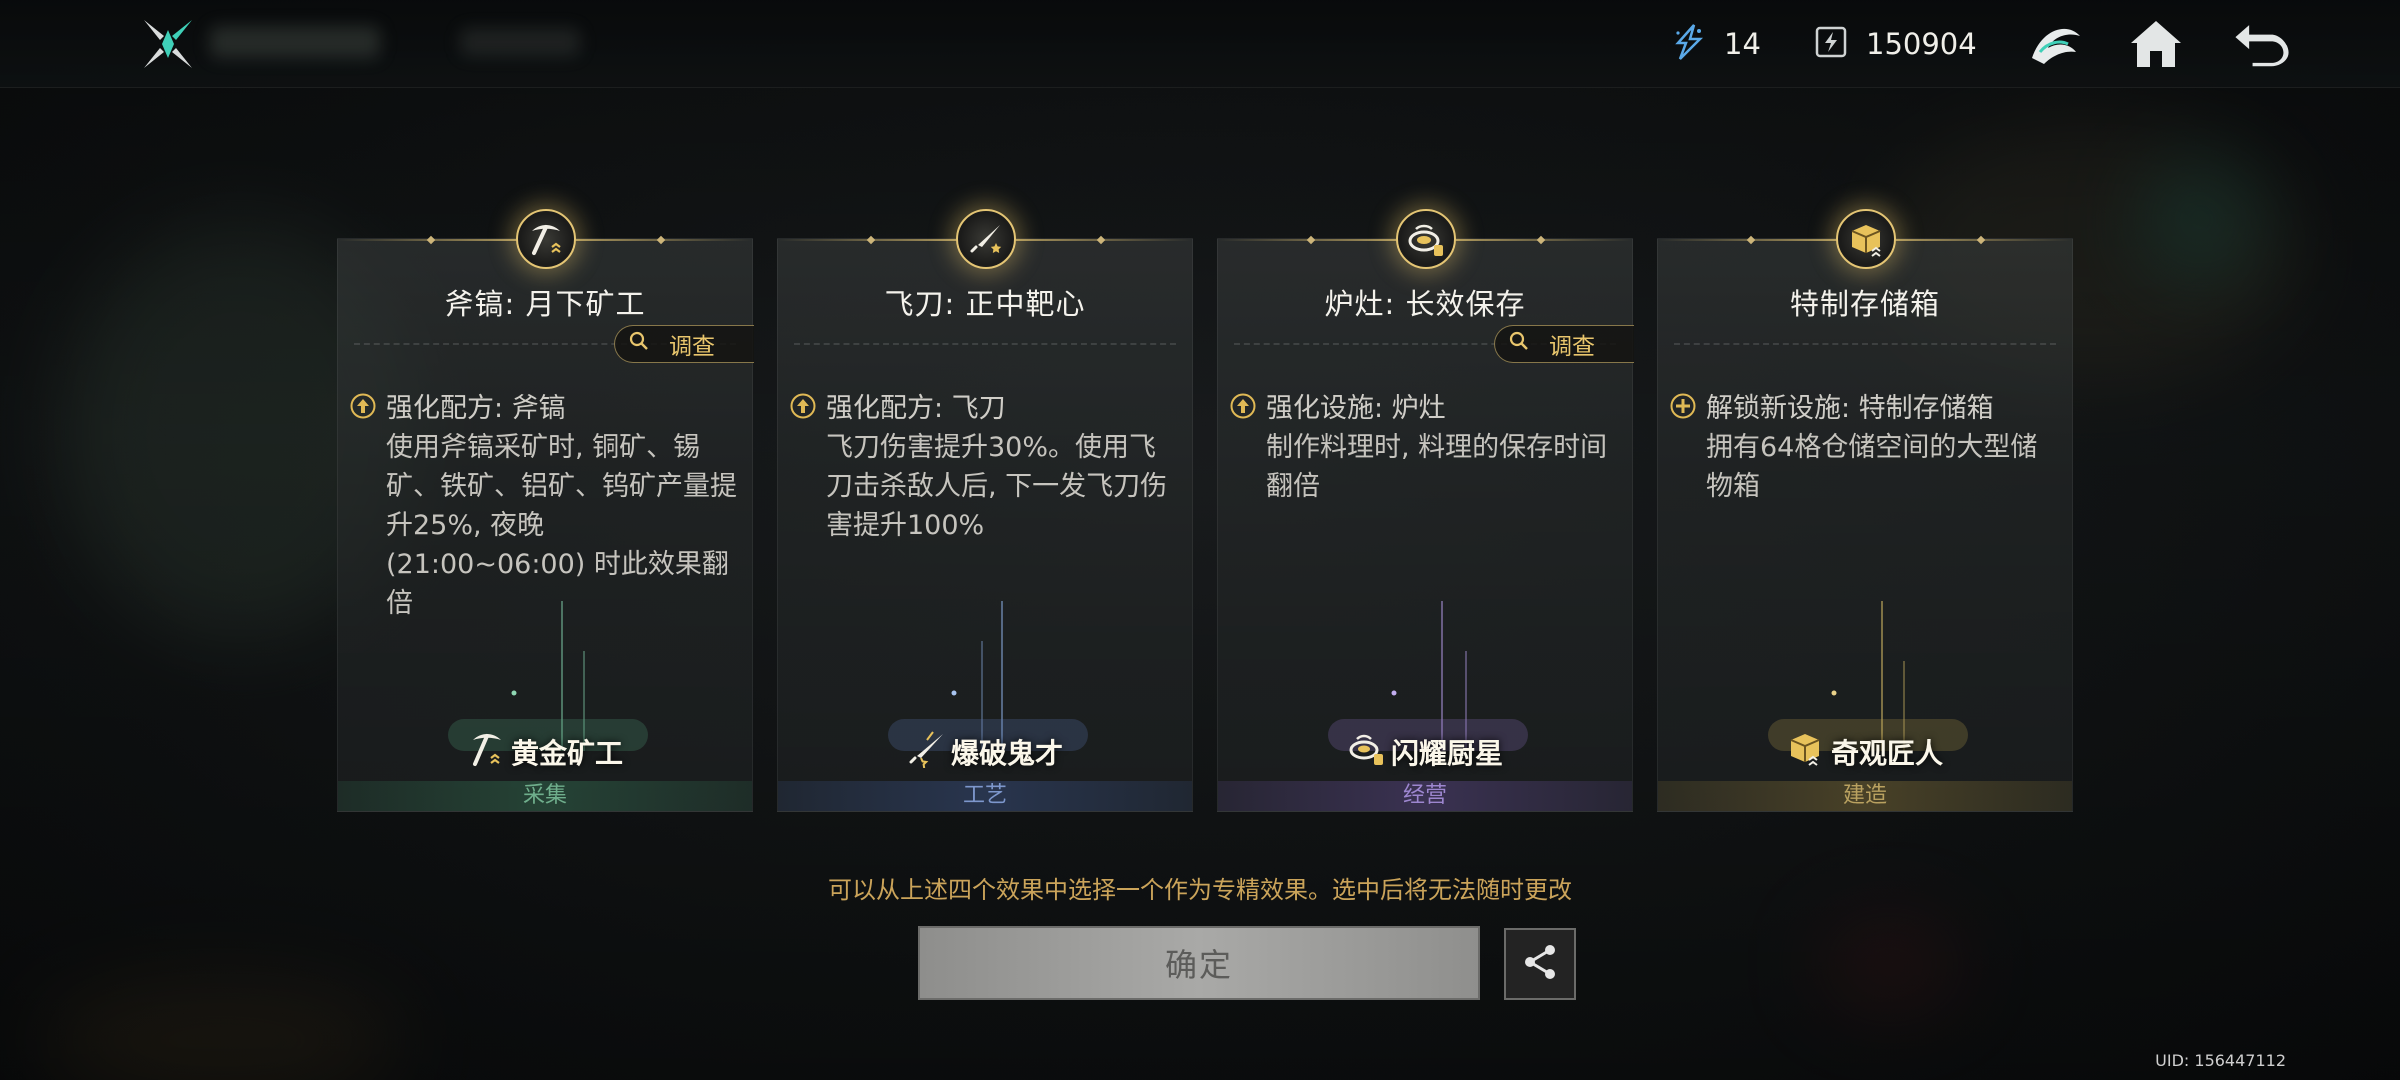 This screenshot has height=1080, width=2400. I want to click on top-bar: 14 150904, so click(1200, 44).